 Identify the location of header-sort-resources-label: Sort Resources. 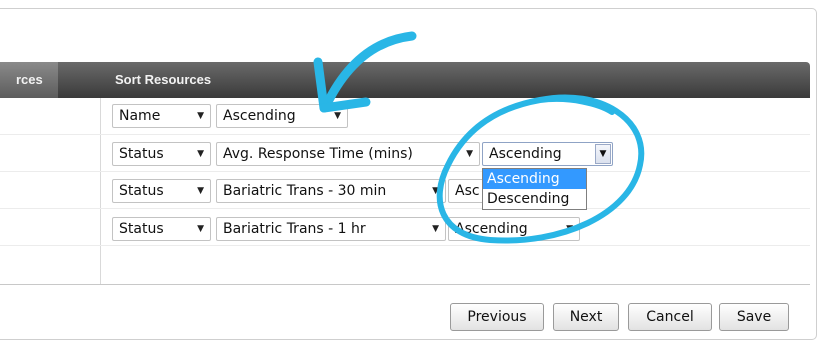
(163, 79).